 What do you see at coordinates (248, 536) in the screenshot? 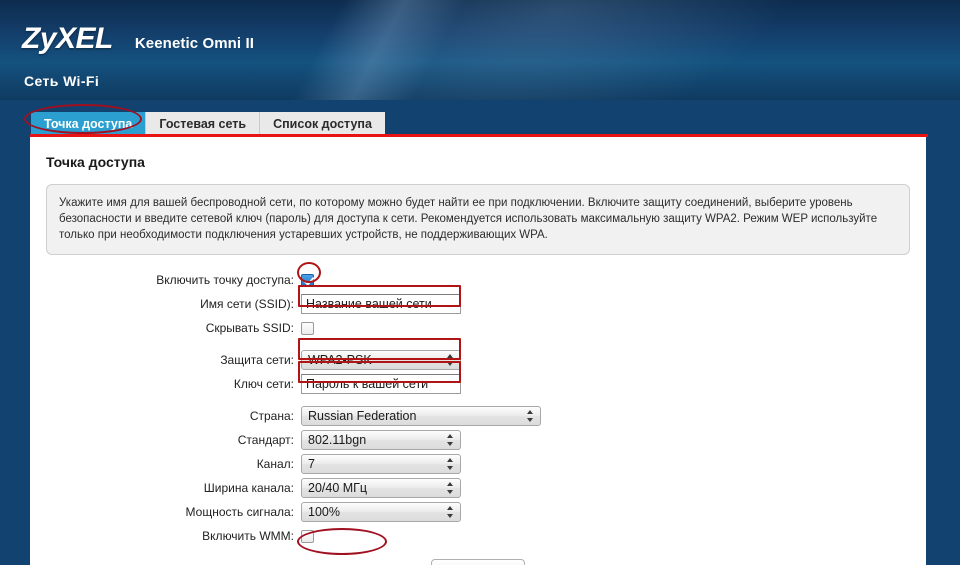
I see `label-enable-wmm: Включить WMM:` at bounding box center [248, 536].